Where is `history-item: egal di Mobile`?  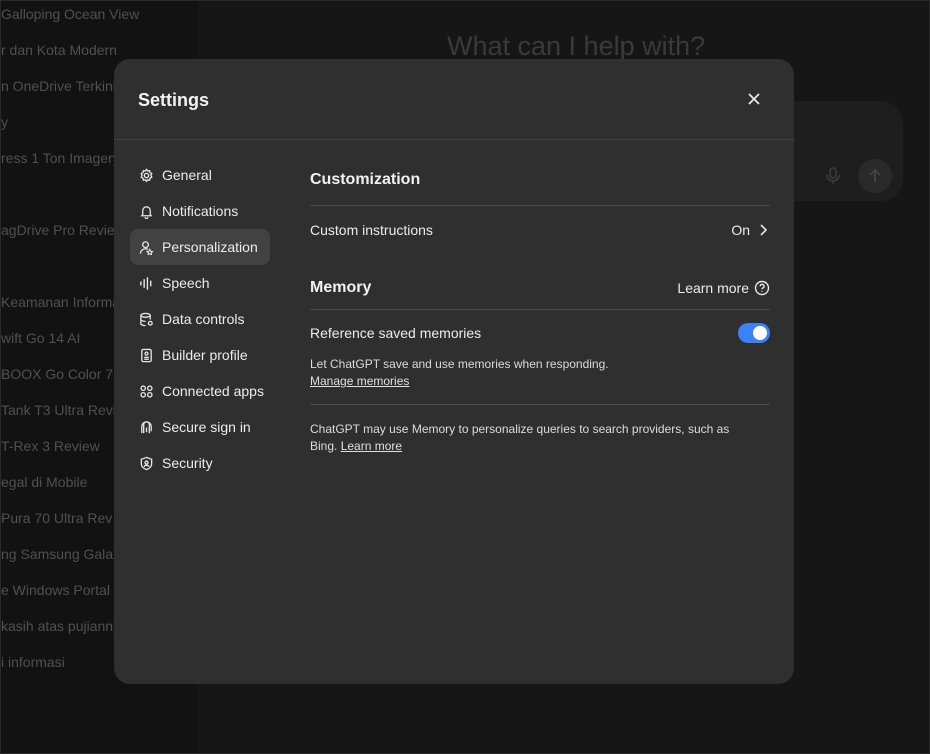 history-item: egal di Mobile is located at coordinates (44, 482).